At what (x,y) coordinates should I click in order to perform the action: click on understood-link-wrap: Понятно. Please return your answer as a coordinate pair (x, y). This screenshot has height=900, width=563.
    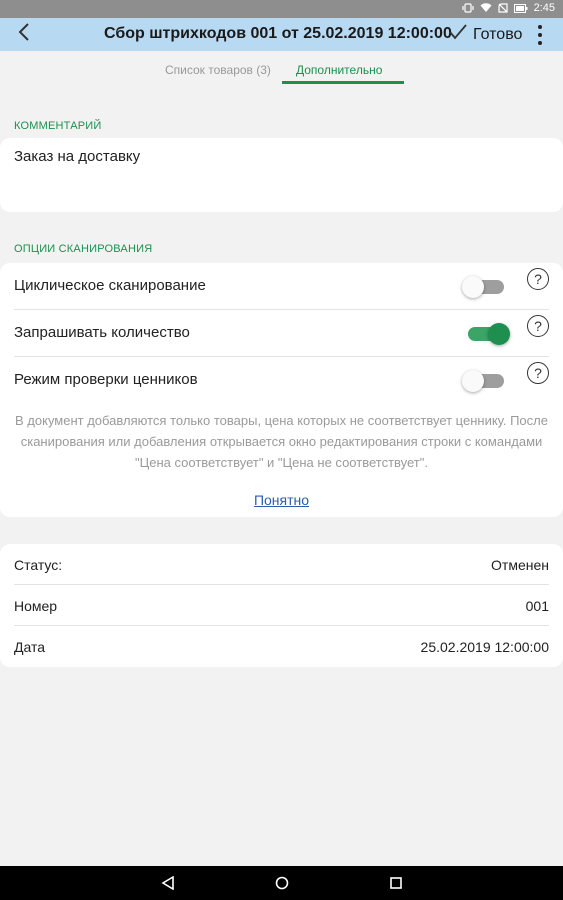
    Looking at the image, I should click on (281, 501).